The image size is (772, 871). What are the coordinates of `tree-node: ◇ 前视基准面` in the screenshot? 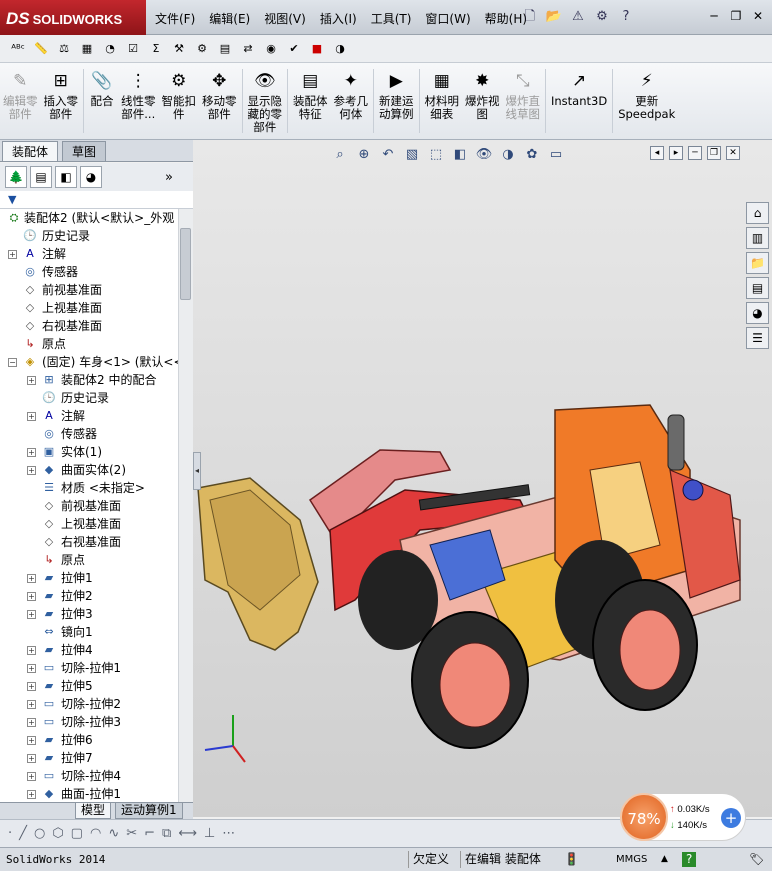 It's located at (89, 290).